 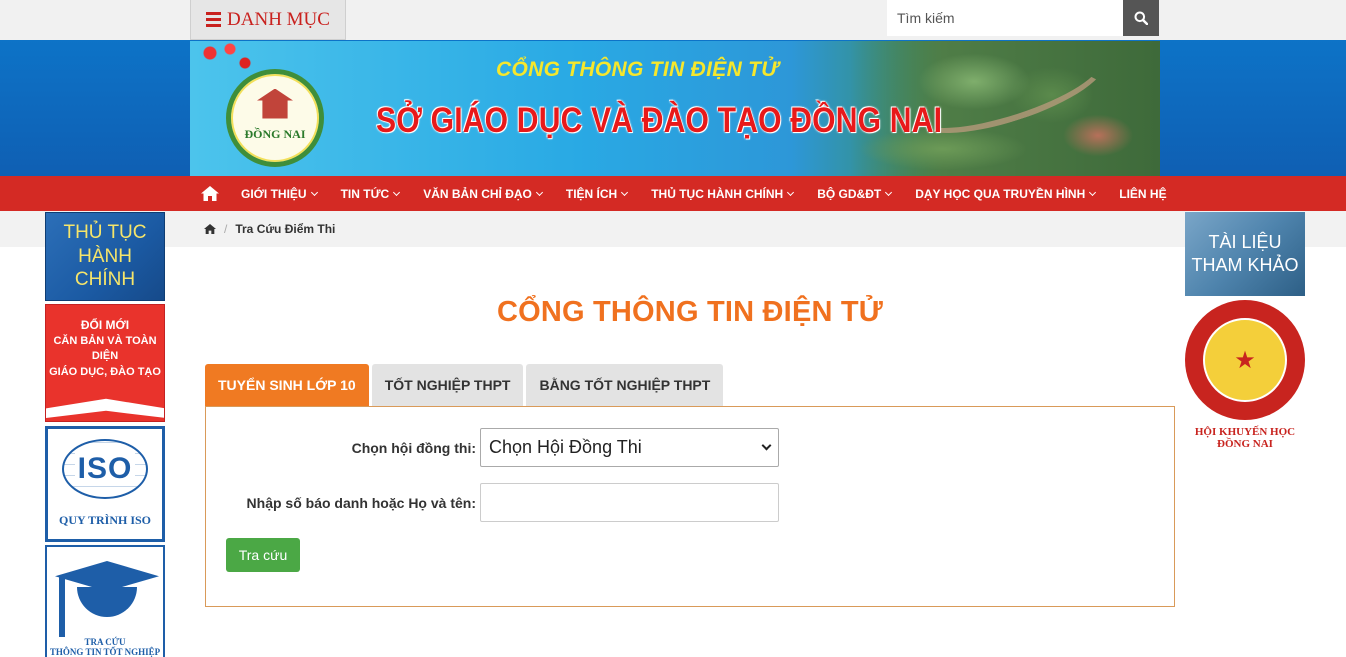 I want to click on ad-text: THỦ TỤC, so click(x=105, y=232).